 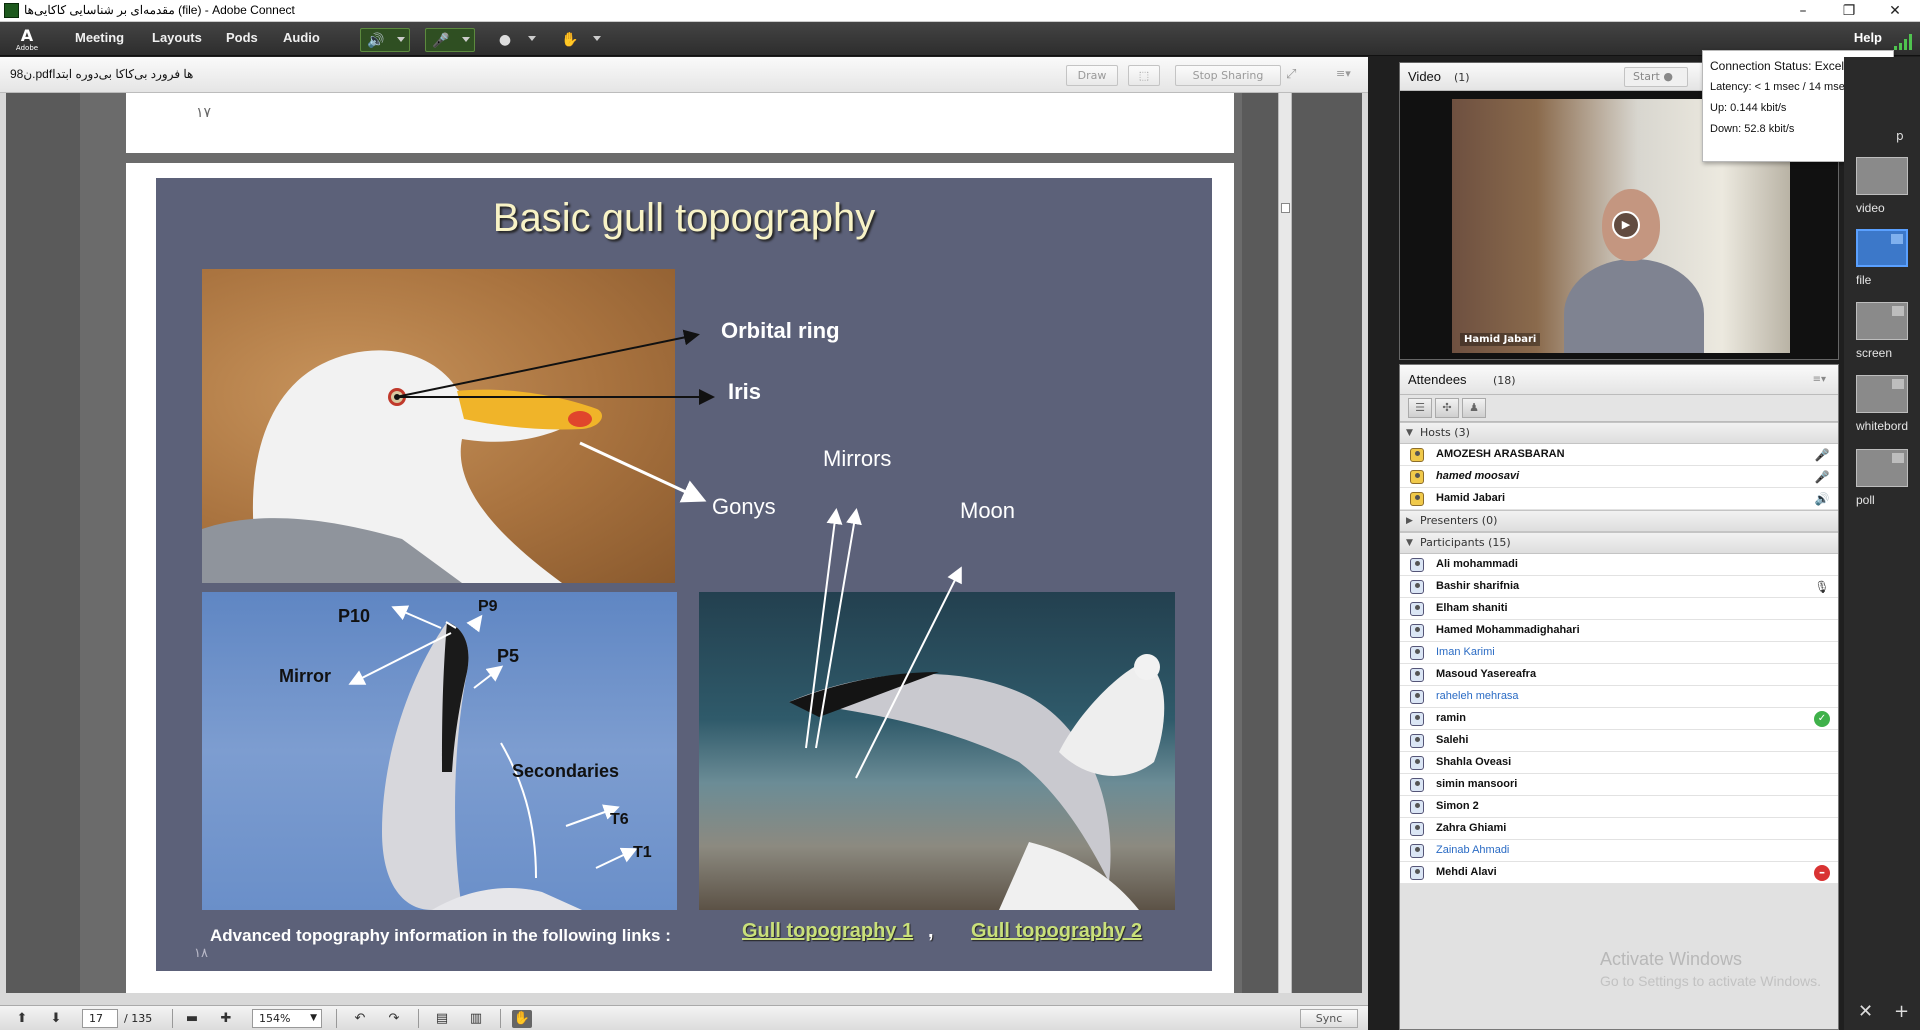 I want to click on attendee-row: AMOZESH ARASBARAN 🎤, so click(x=1619, y=455).